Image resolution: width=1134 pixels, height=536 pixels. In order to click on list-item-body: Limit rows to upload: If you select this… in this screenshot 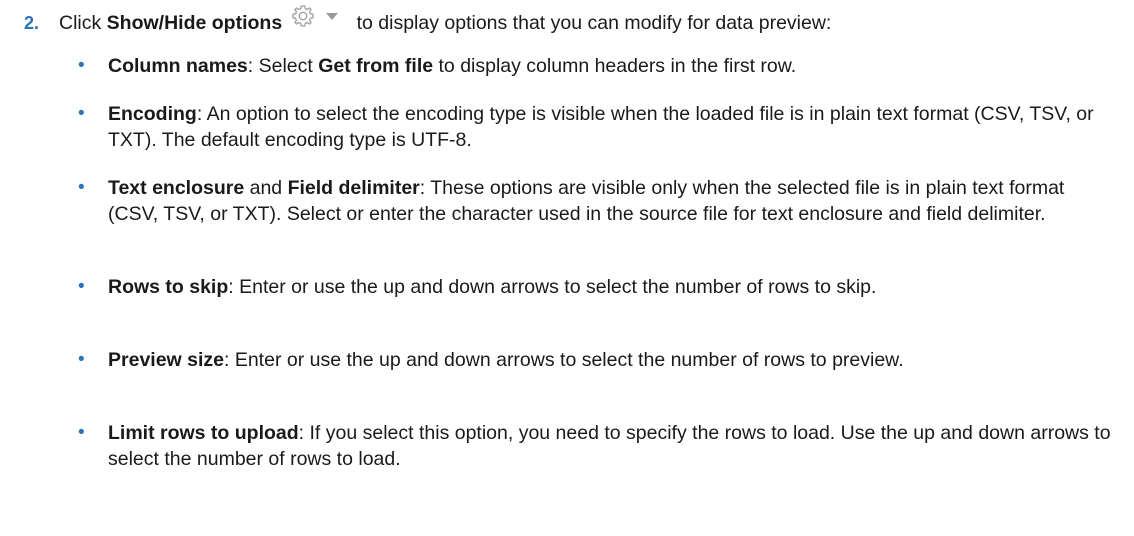, I will do `click(613, 446)`.